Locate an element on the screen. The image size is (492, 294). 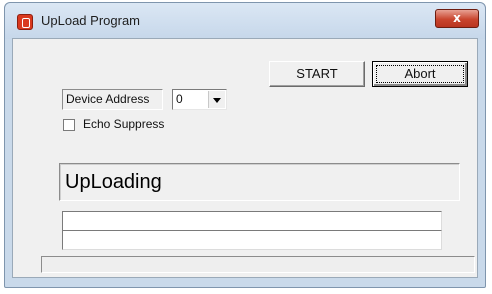
device-address-select: 0 is located at coordinates (199, 99).